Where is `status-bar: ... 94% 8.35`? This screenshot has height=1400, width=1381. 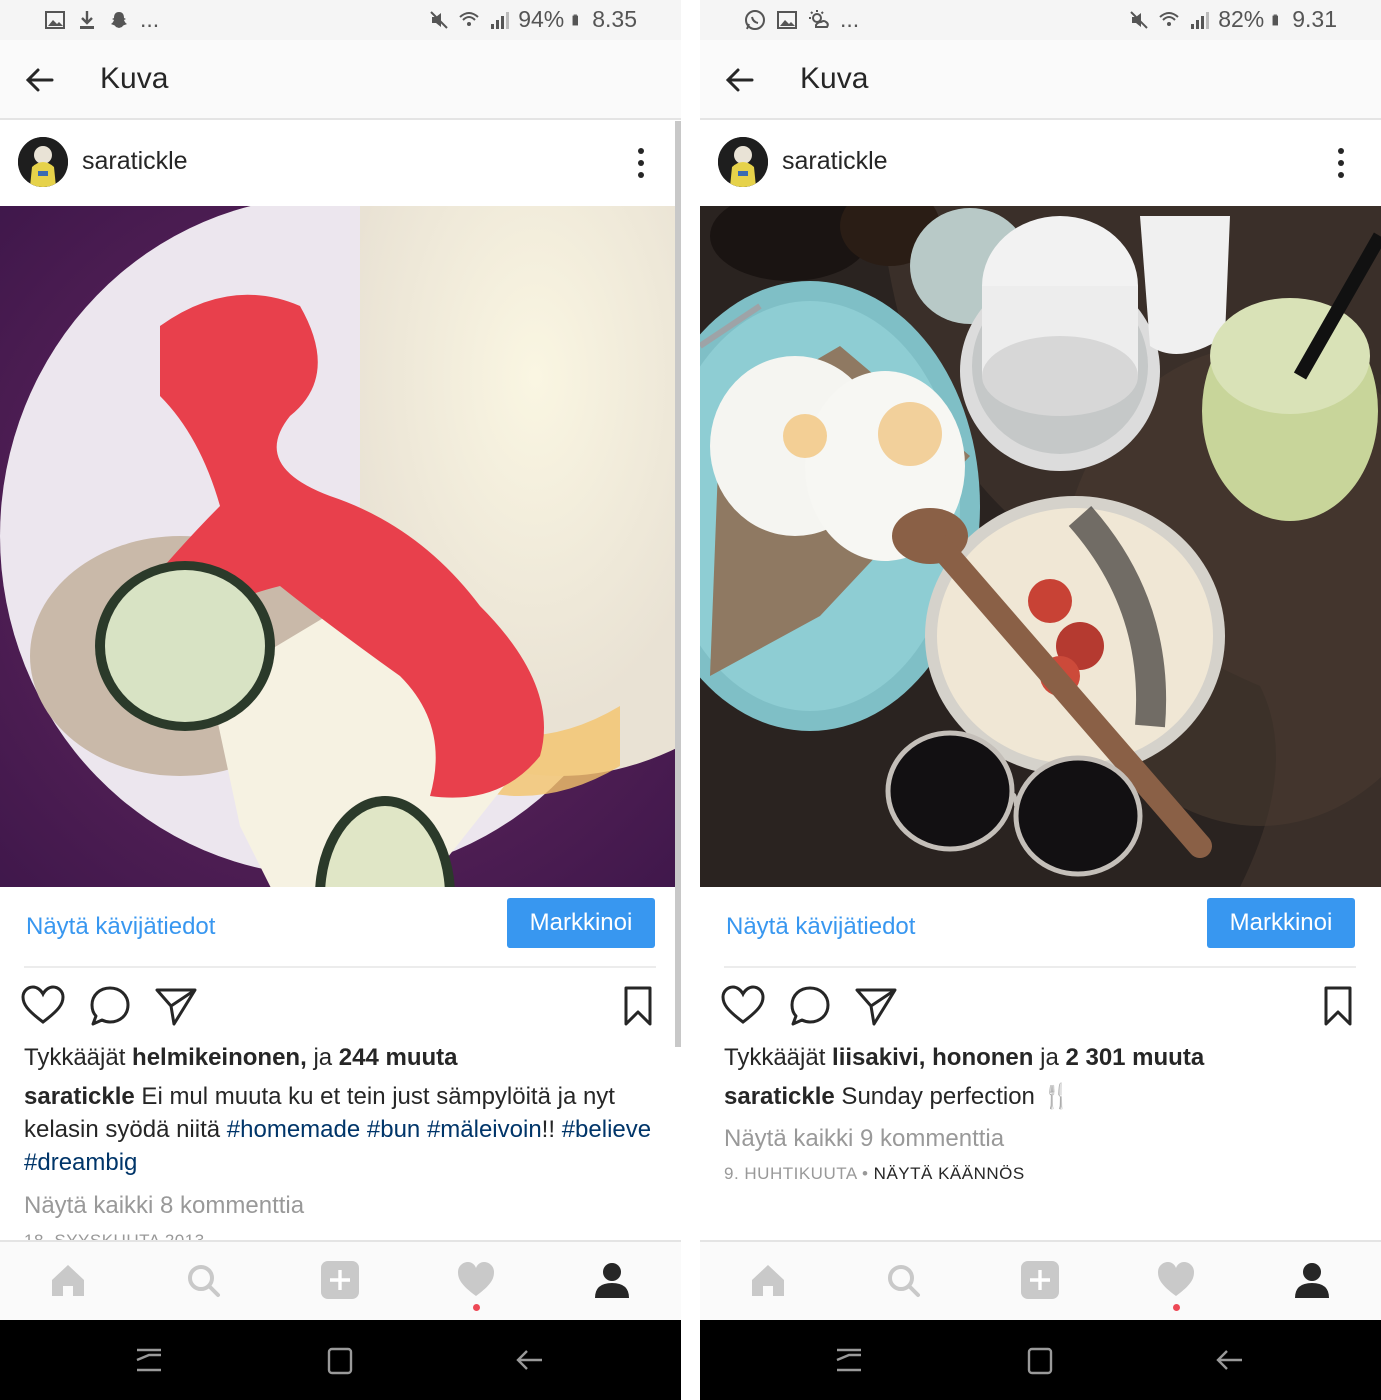 status-bar: ... 94% 8.35 is located at coordinates (340, 20).